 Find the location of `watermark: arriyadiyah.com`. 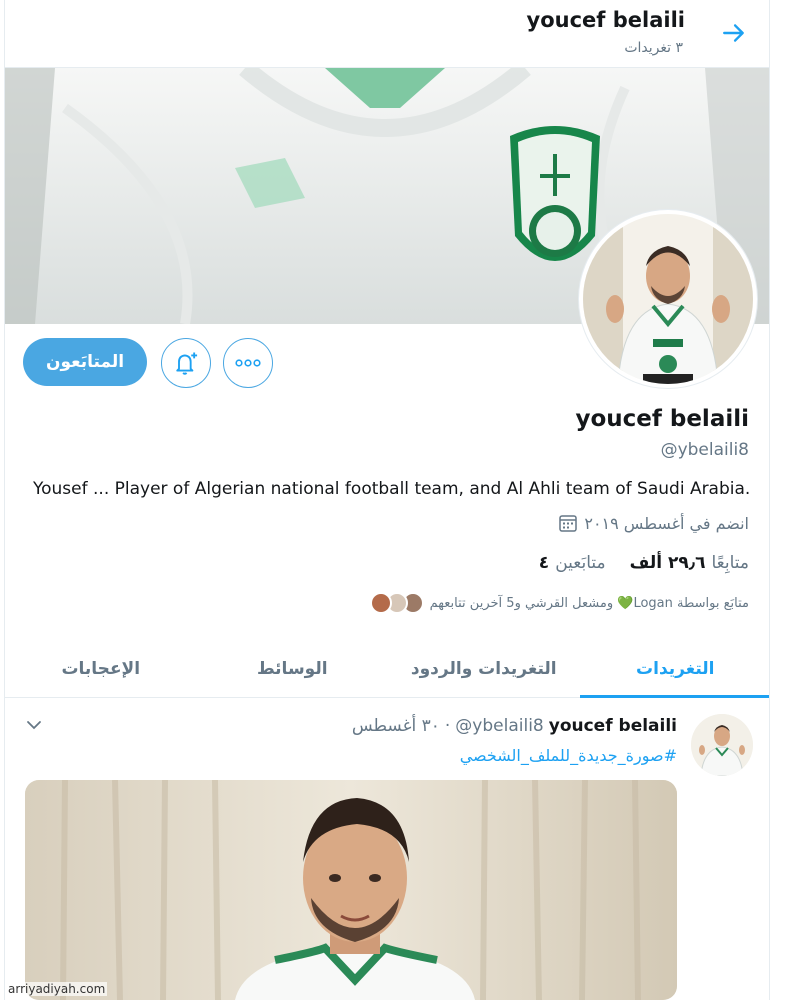

watermark: arriyadiyah.com is located at coordinates (57, 989).